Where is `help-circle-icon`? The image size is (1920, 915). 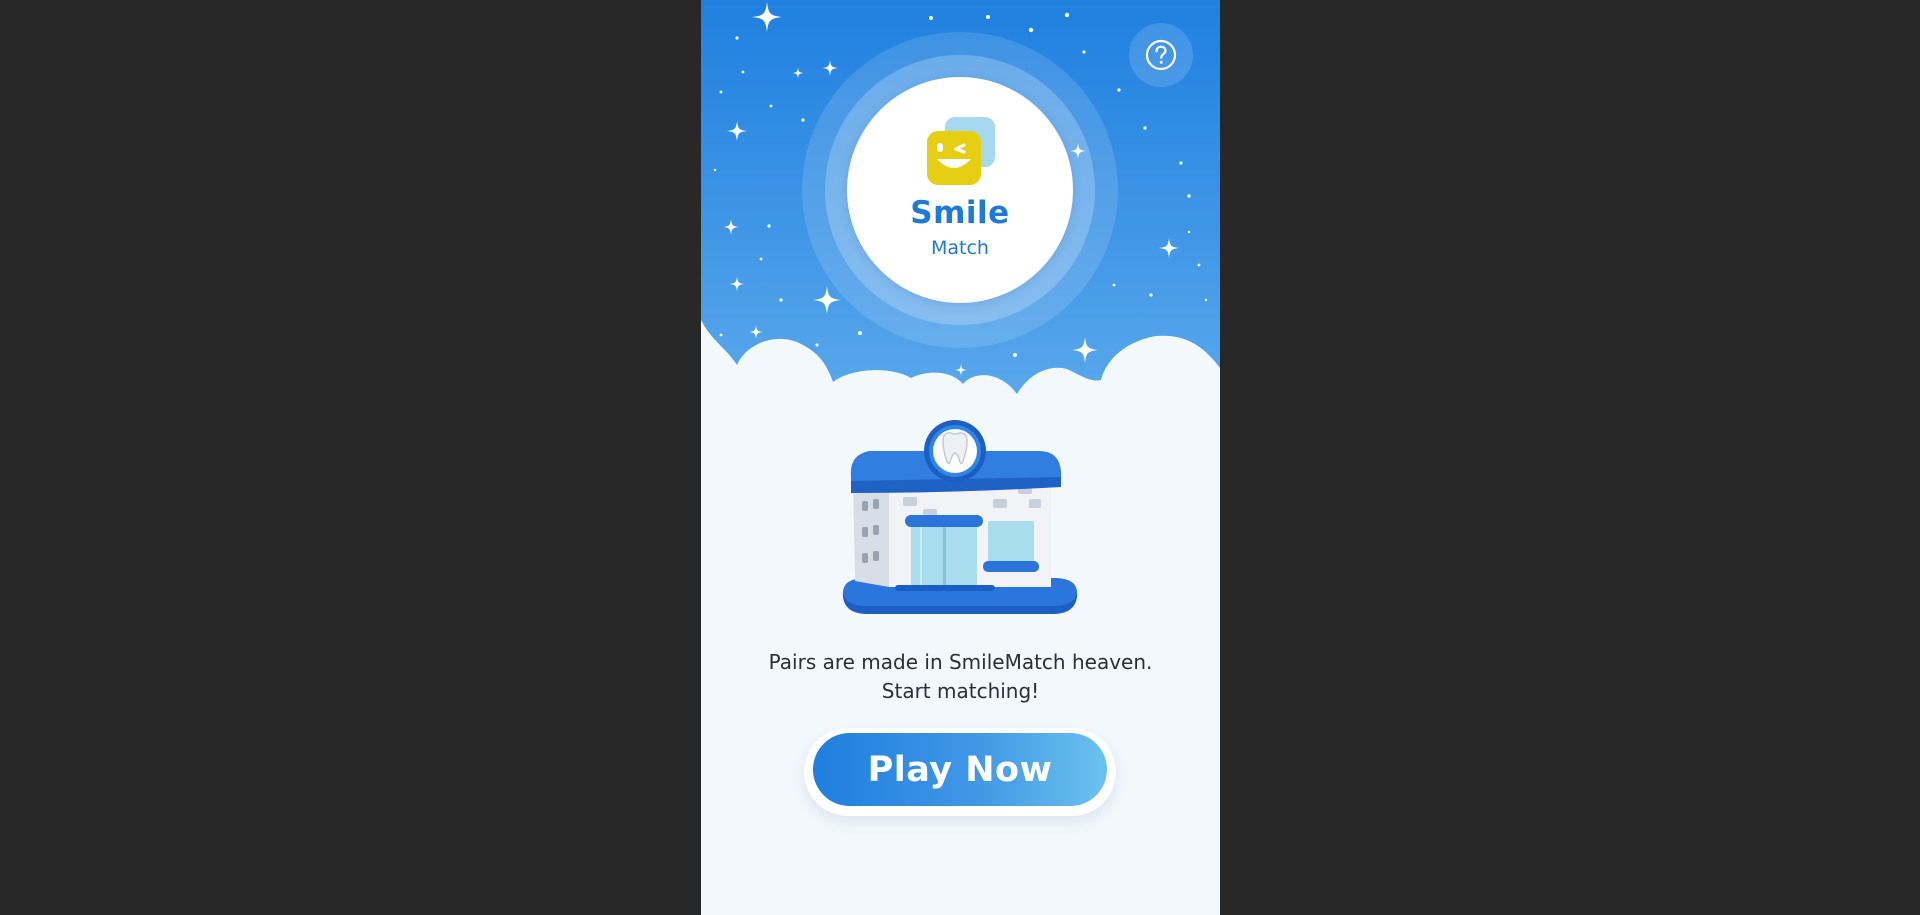
help-circle-icon is located at coordinates (1161, 55).